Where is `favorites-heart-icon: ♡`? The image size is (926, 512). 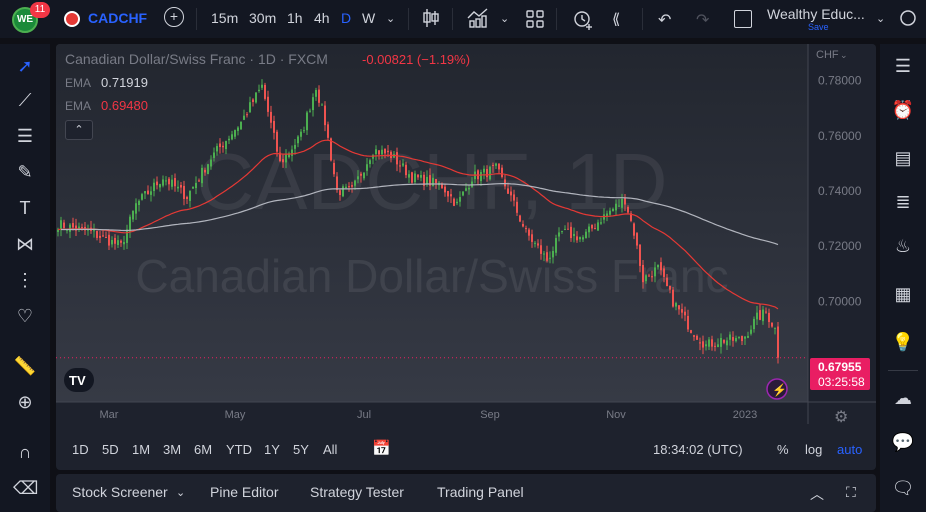
favorites-heart-icon: ♡ is located at coordinates (25, 316).